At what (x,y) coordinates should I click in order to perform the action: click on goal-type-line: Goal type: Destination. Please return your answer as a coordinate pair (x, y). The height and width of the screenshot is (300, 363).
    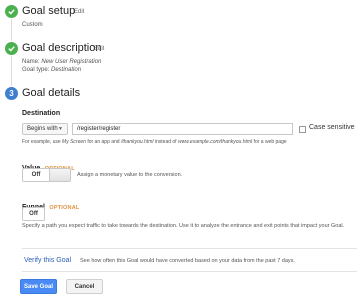
    Looking at the image, I should click on (52, 70).